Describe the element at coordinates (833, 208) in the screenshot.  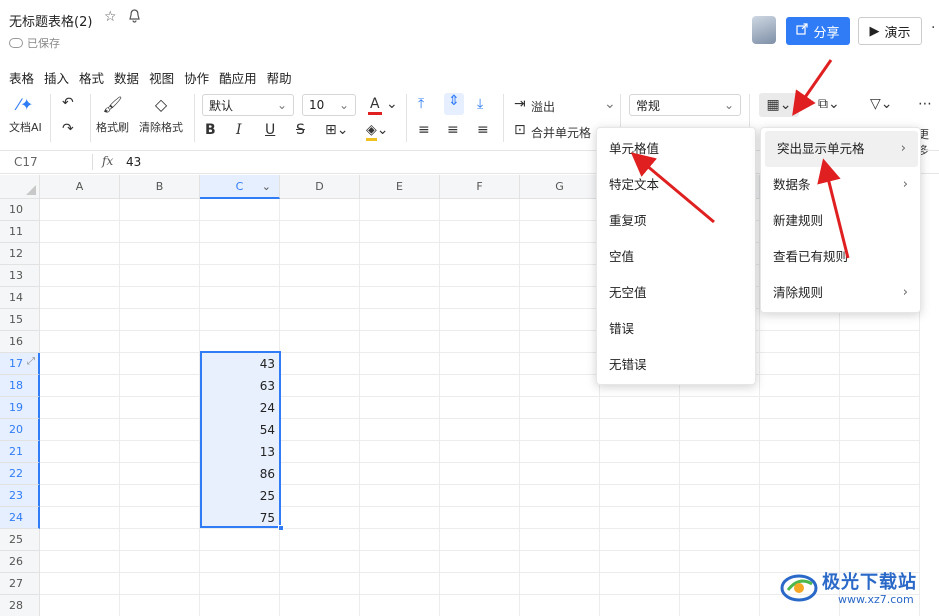
I see `arrow-to-highlight` at that location.